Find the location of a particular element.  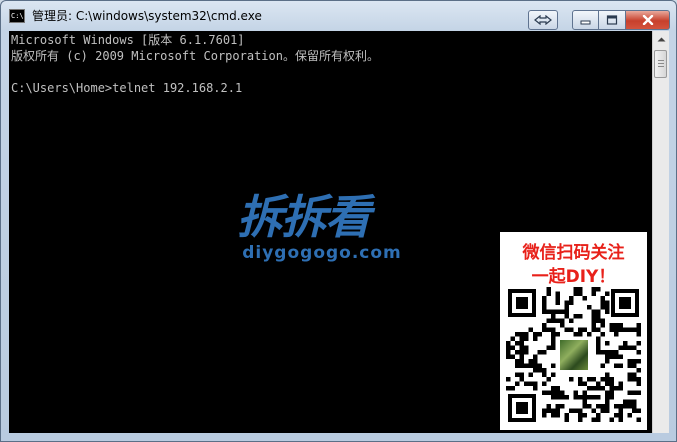

close-icon is located at coordinates (647, 20).